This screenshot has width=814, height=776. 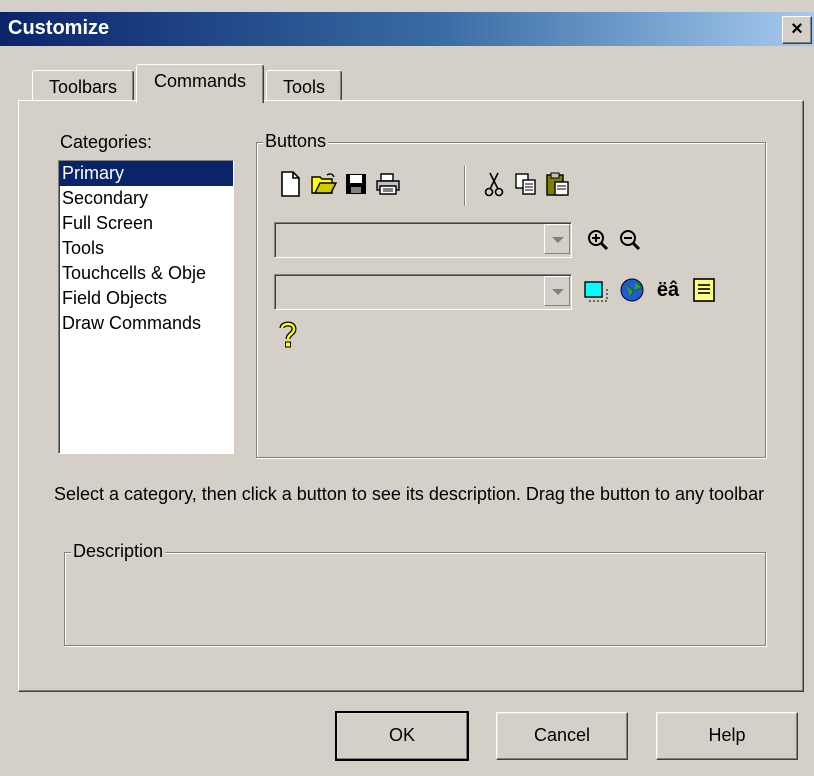 I want to click on help-button: Help, so click(x=727, y=736).